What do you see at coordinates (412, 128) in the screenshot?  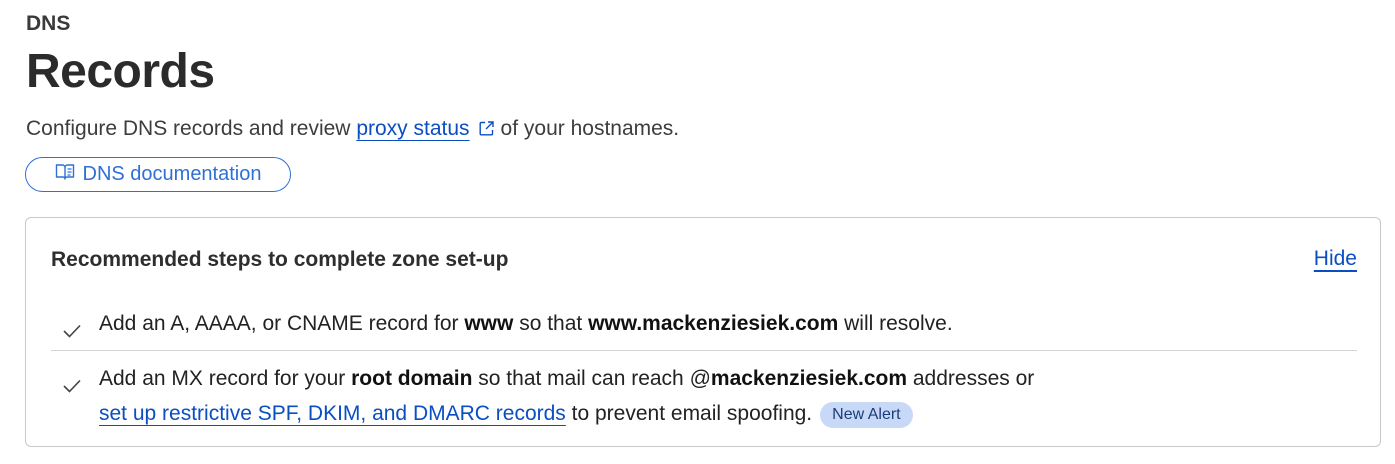 I see `proxy-status-link: proxy status` at bounding box center [412, 128].